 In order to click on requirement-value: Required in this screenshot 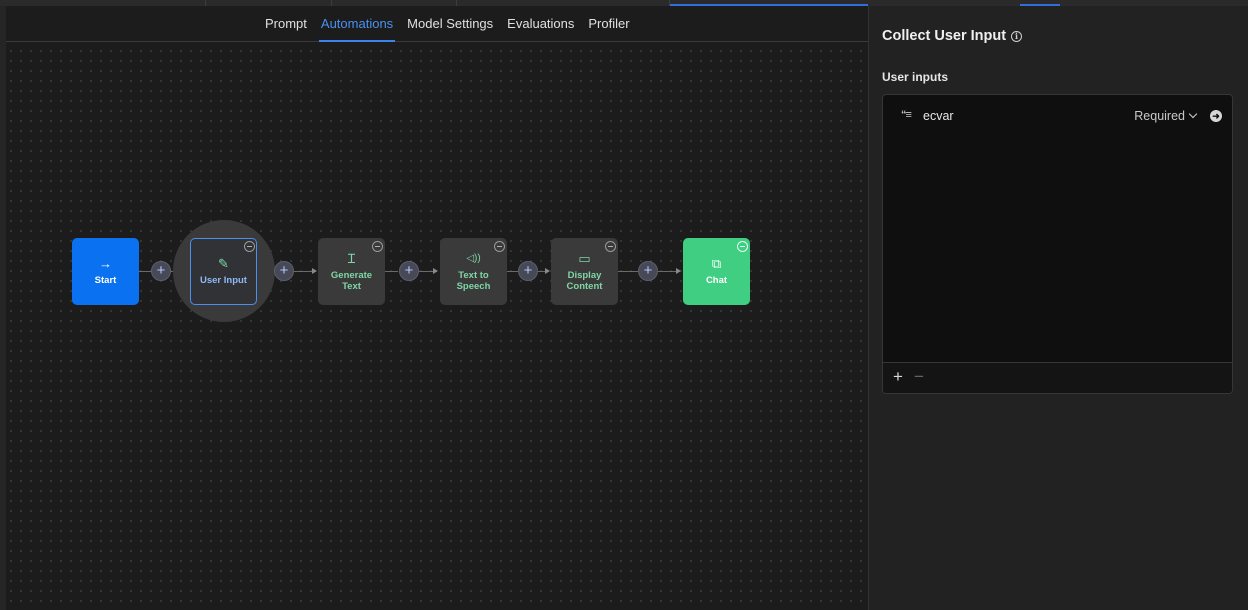, I will do `click(1159, 116)`.